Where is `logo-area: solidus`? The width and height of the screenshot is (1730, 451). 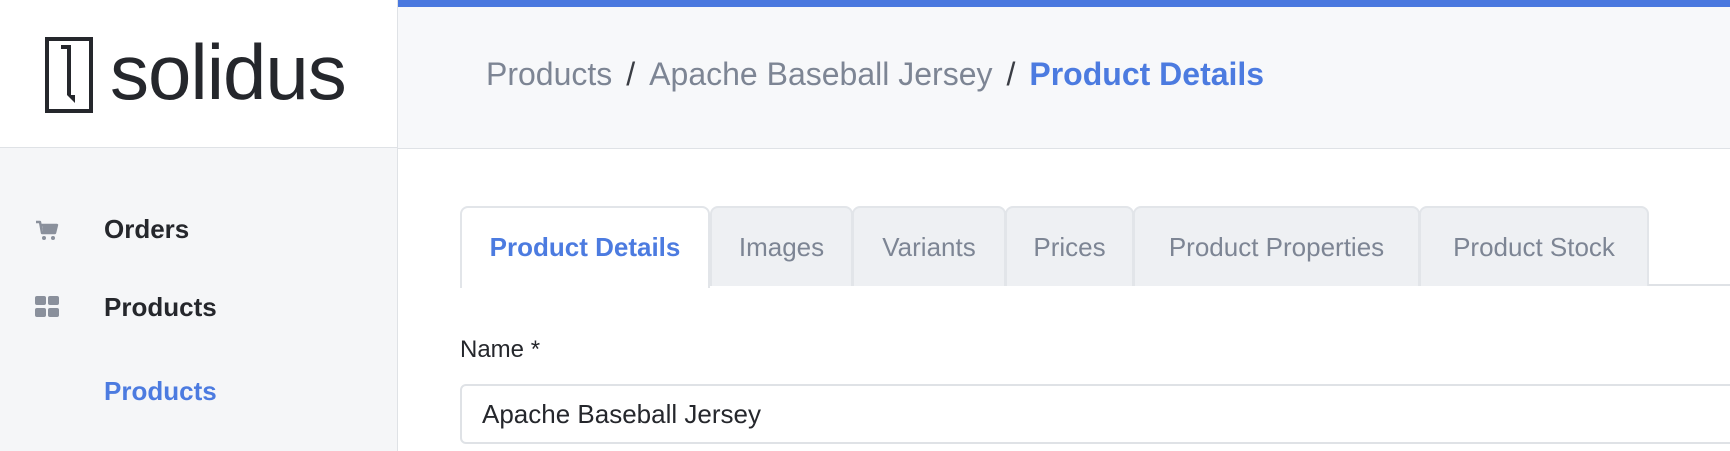 logo-area: solidus is located at coordinates (198, 74).